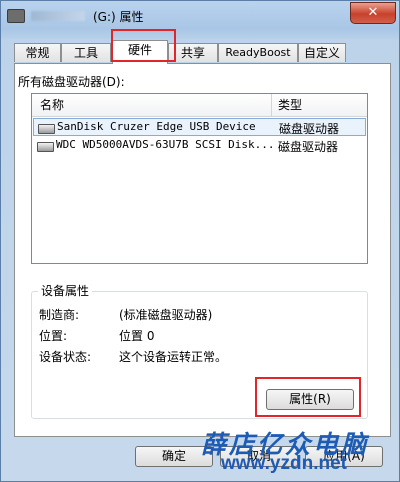 This screenshot has width=400, height=482. I want to click on drive-row: WDC WD5000AVDS-63U7B SCSI Disk... 磁盘驱动器, so click(199, 146).